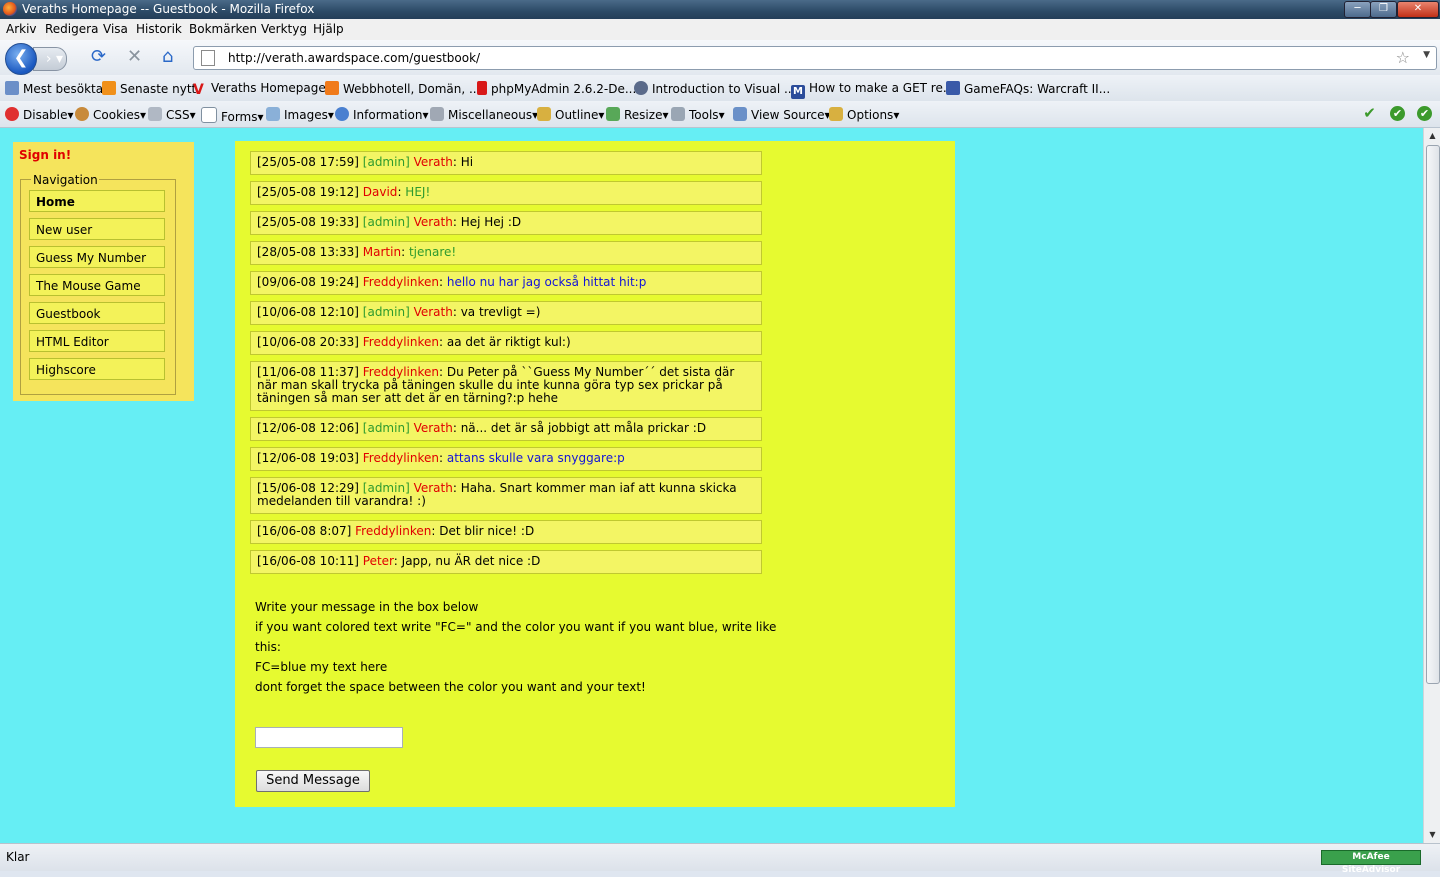 This screenshot has height=877, width=1440. I want to click on entry-timestamp: [16/06-08 8:07], so click(304, 531).